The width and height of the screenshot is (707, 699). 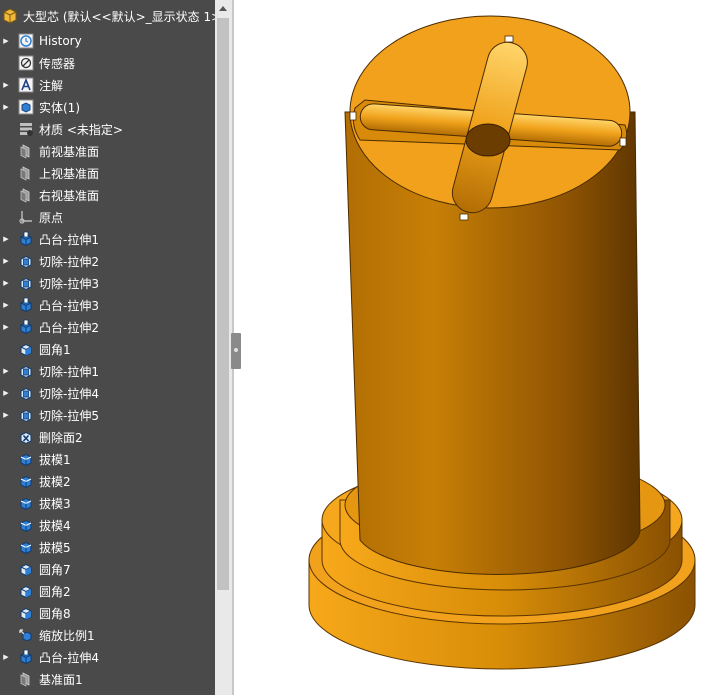 What do you see at coordinates (107, 239) in the screenshot?
I see `tree-item: ▶ 凸台-拉伸1` at bounding box center [107, 239].